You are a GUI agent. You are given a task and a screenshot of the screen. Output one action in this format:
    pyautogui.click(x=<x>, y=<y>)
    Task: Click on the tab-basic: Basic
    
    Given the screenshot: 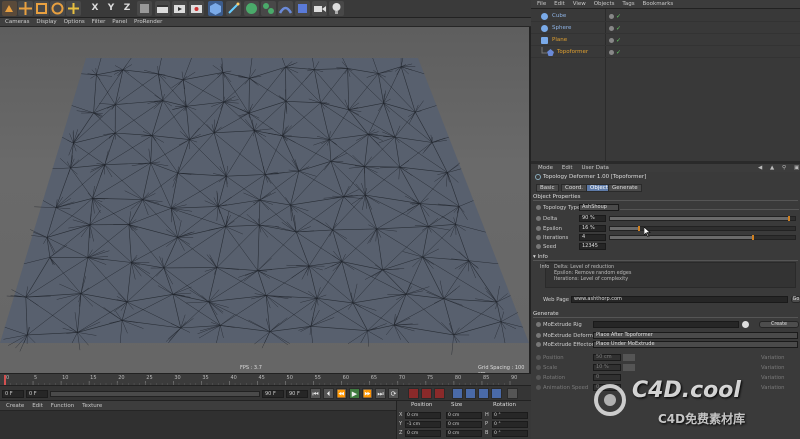 What is the action you would take?
    pyautogui.click(x=547, y=188)
    